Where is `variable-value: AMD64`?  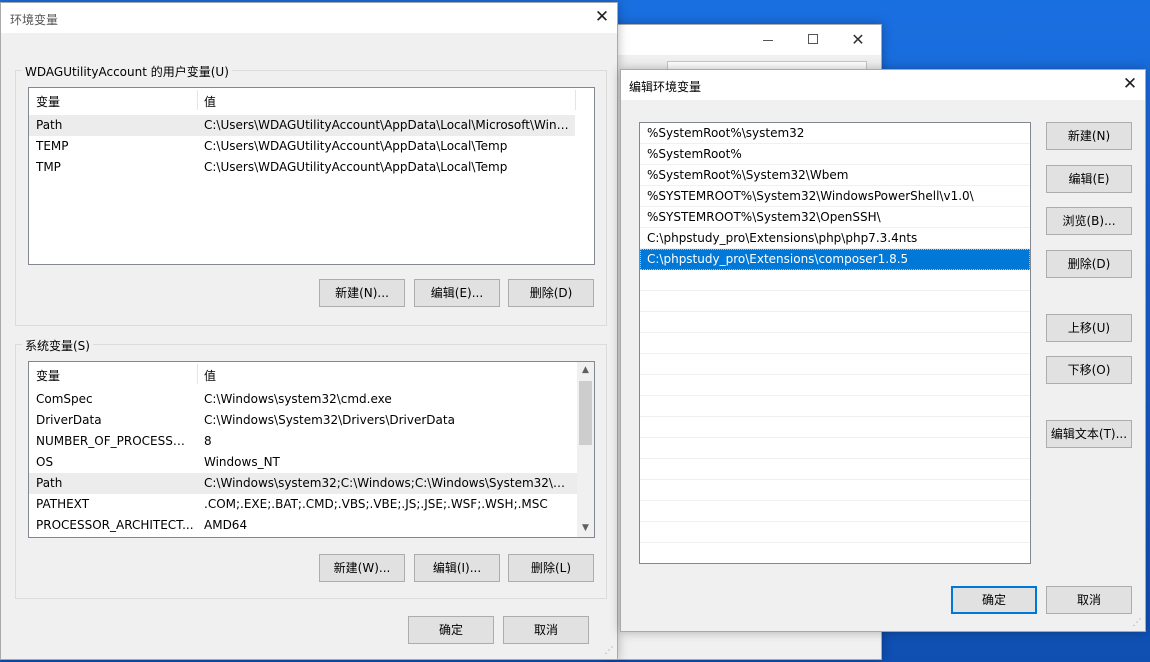
variable-value: AMD64 is located at coordinates (226, 525).